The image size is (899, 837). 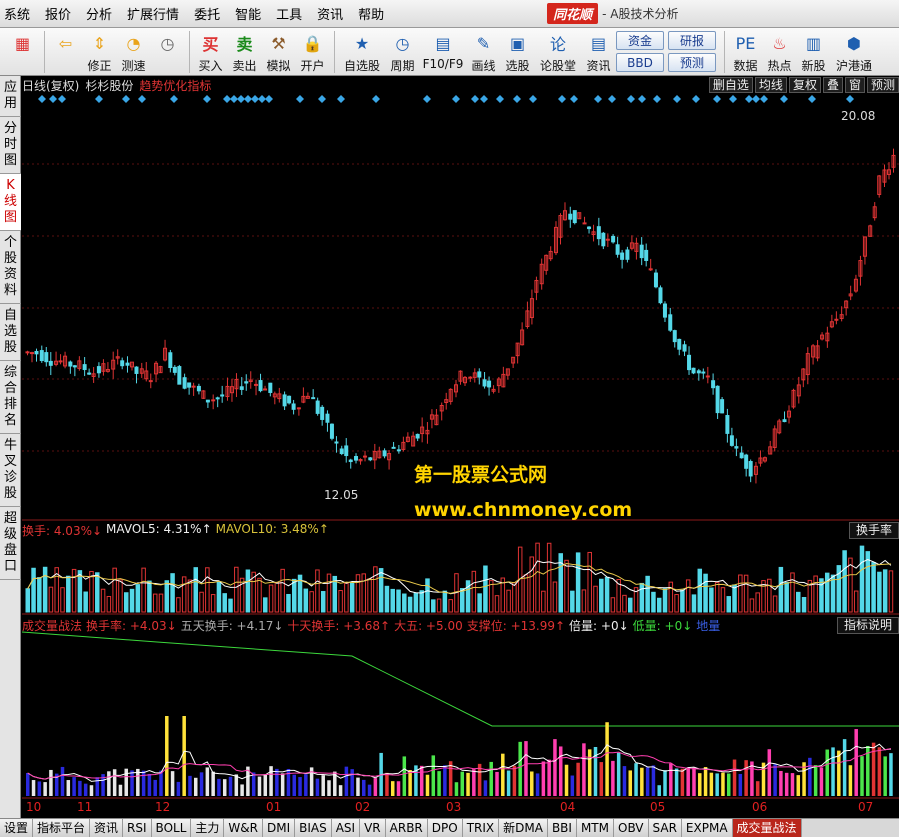 I want to click on toolbar-button-hot: ♨ 热点, so click(x=779, y=52).